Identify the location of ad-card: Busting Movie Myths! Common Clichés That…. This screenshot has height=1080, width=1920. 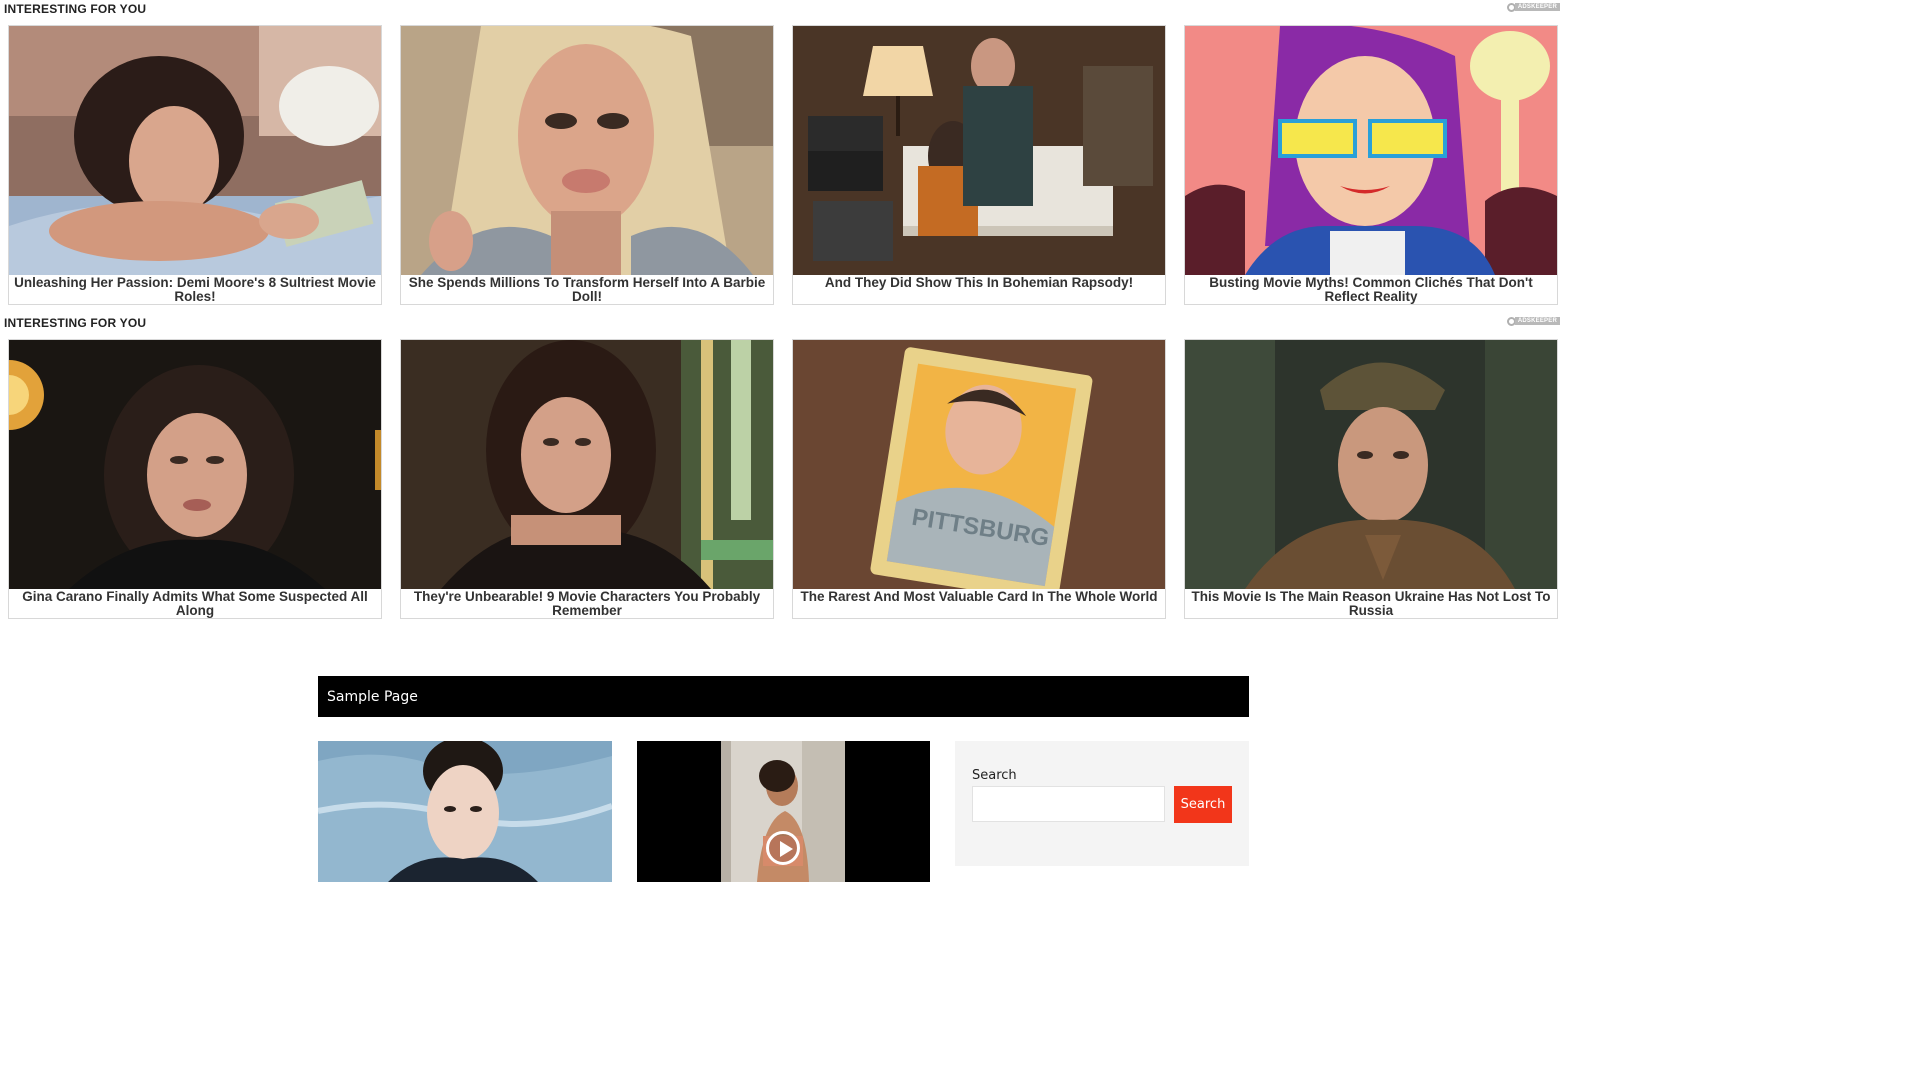
(1371, 165).